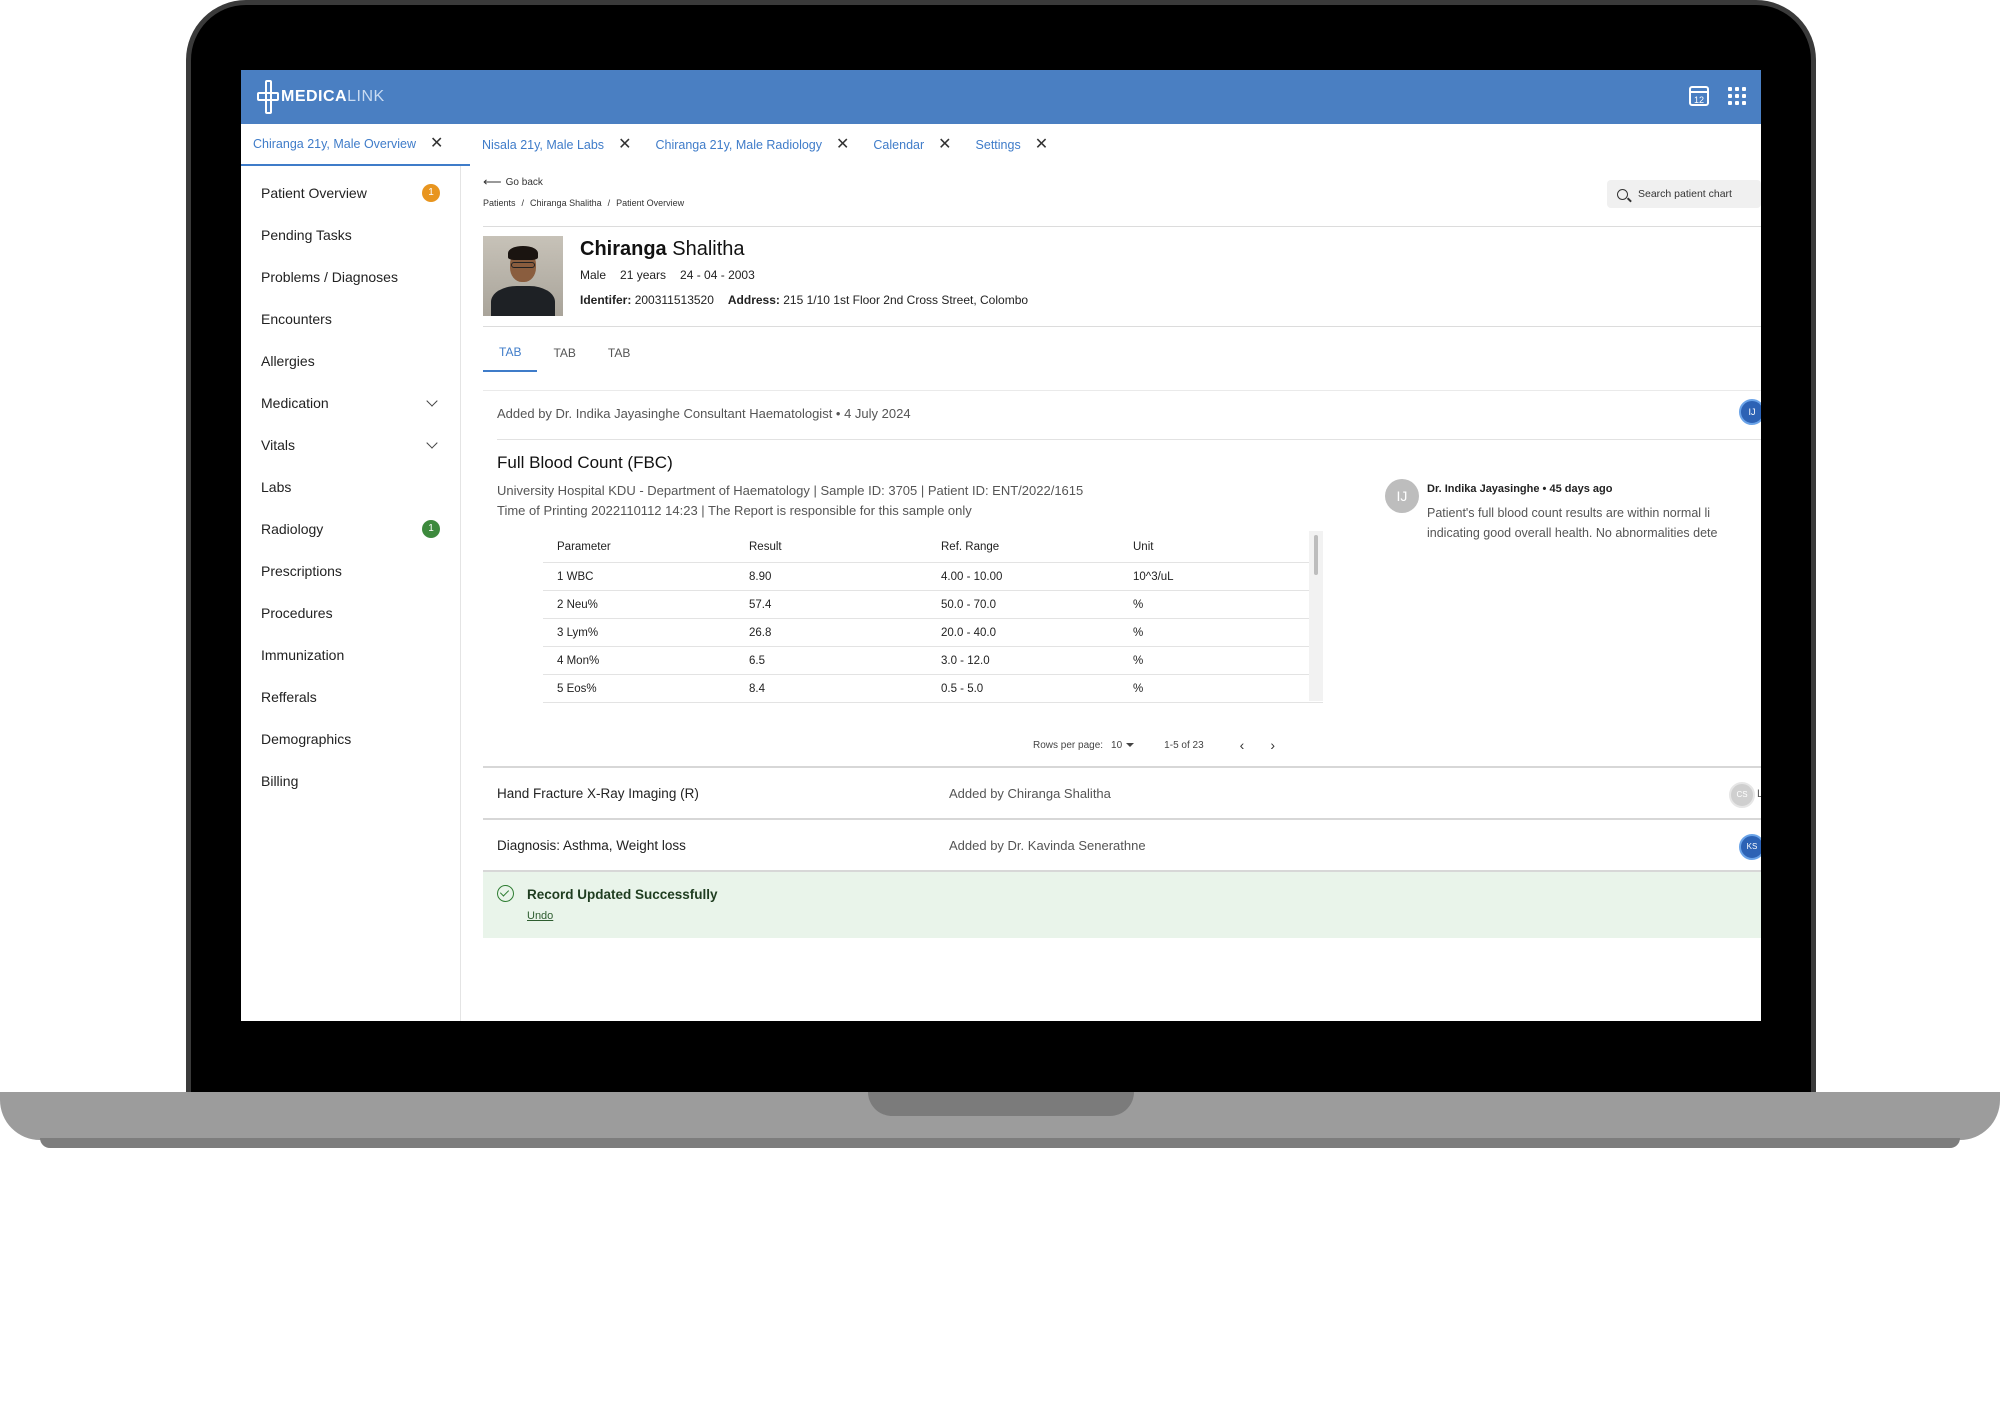 The height and width of the screenshot is (1414, 2000). I want to click on subtab-1: TAB, so click(510, 353).